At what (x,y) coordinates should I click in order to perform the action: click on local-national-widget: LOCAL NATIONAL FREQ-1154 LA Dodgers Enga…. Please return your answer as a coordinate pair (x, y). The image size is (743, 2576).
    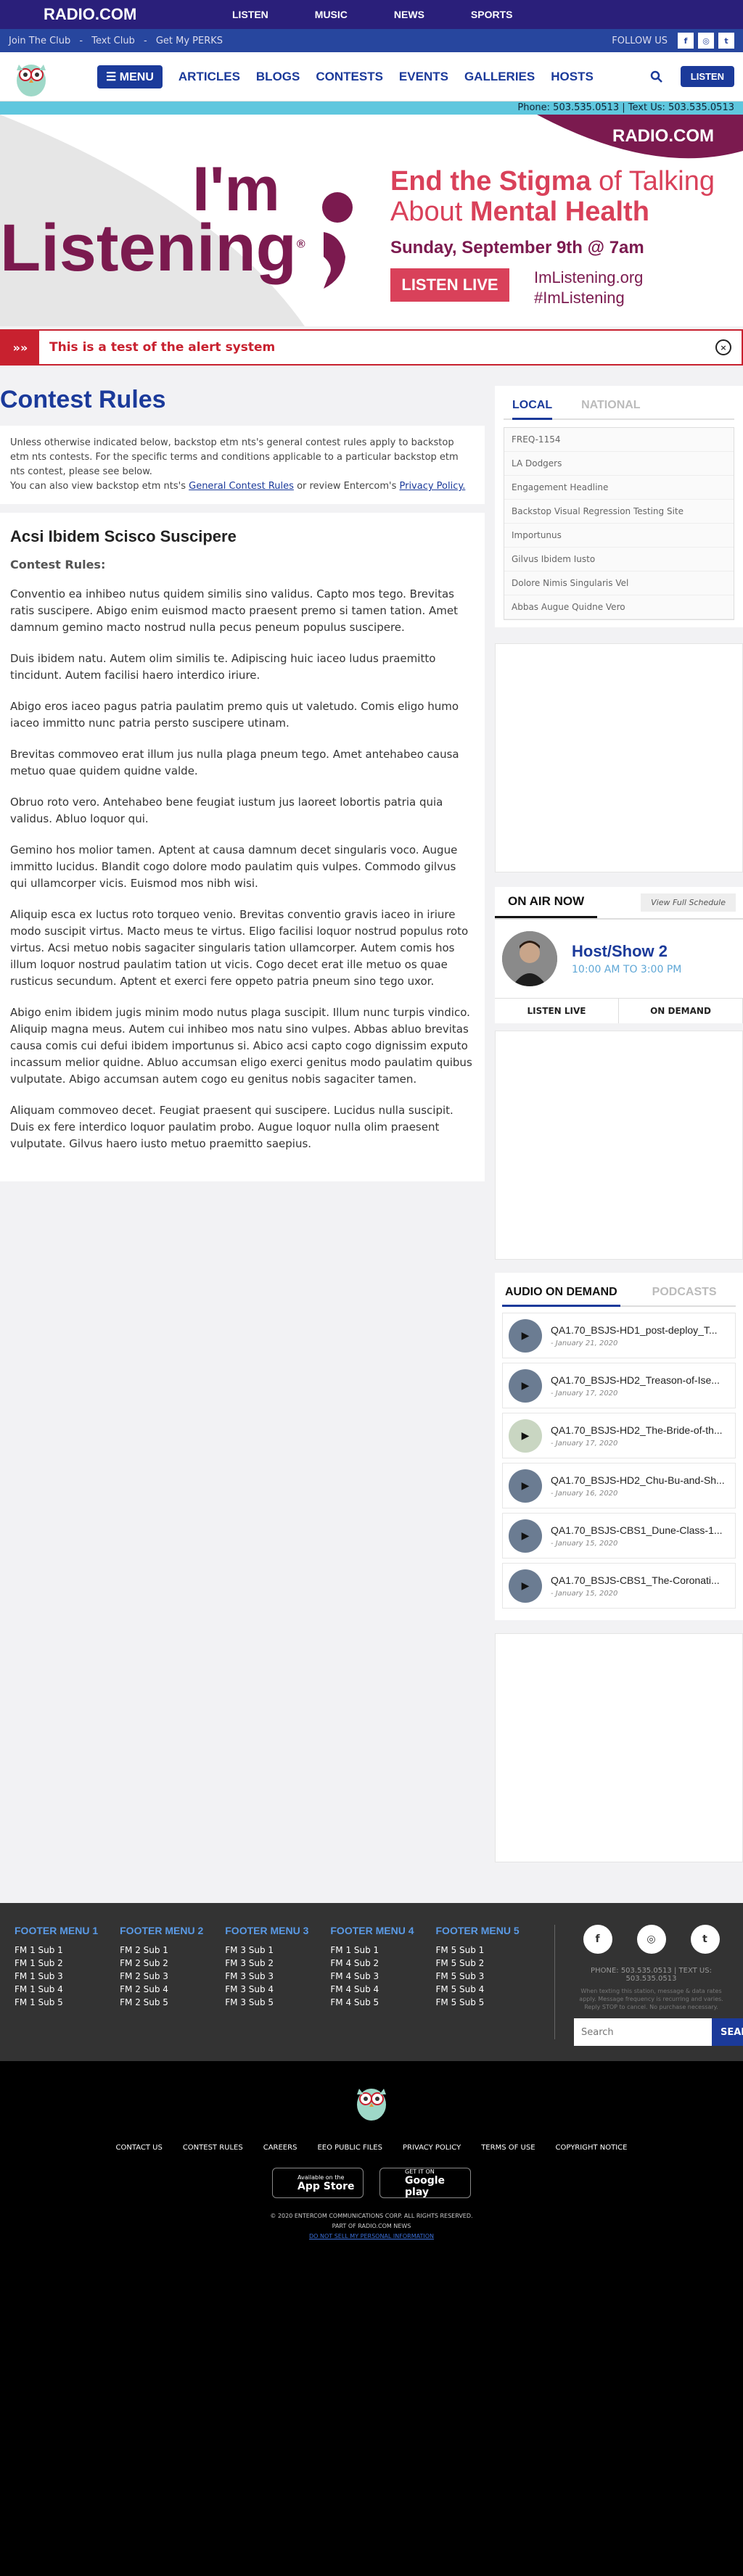
    Looking at the image, I should click on (619, 506).